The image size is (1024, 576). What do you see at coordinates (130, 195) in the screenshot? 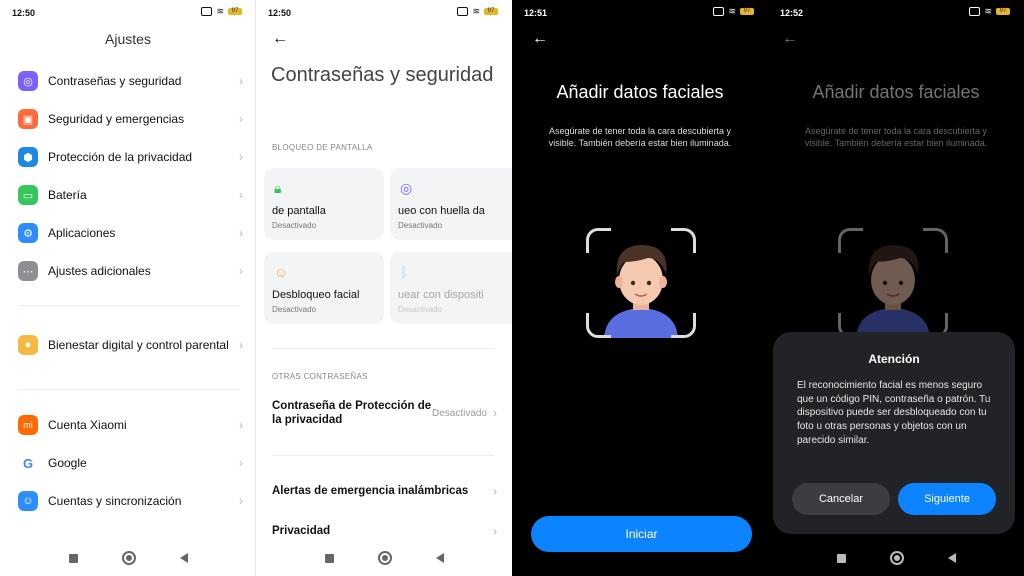
I see `settings-item-battery: ▭ Batería ›` at bounding box center [130, 195].